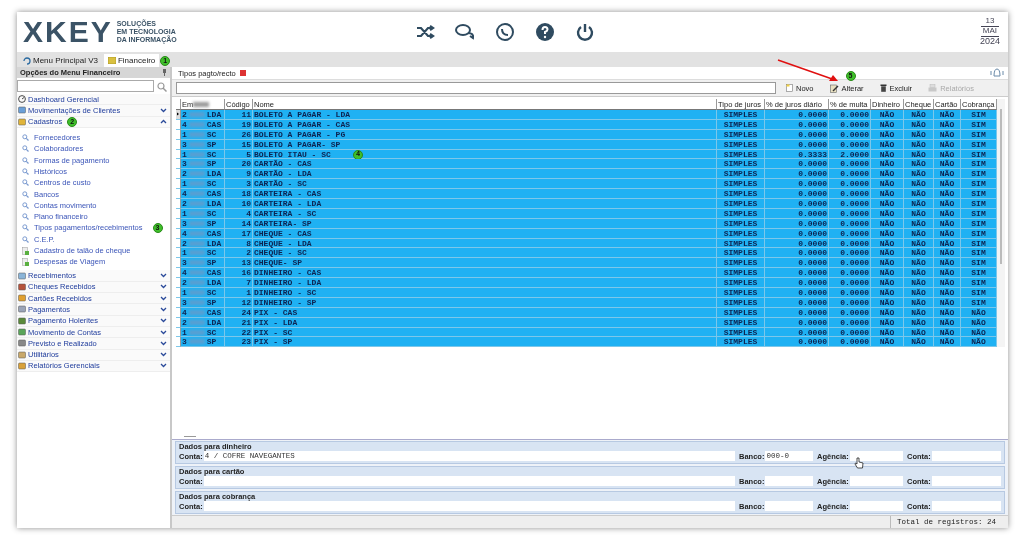 This screenshot has height=542, width=1024. Describe the element at coordinates (131, 60) in the screenshot. I see `module-tab: Financeiro` at that location.